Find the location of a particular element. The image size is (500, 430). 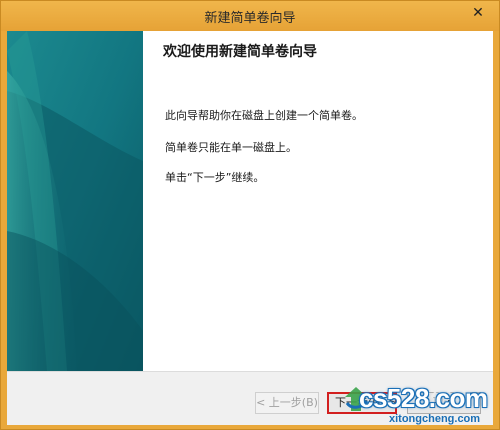

watermark-url: xitongcheng.com is located at coordinates (435, 419).